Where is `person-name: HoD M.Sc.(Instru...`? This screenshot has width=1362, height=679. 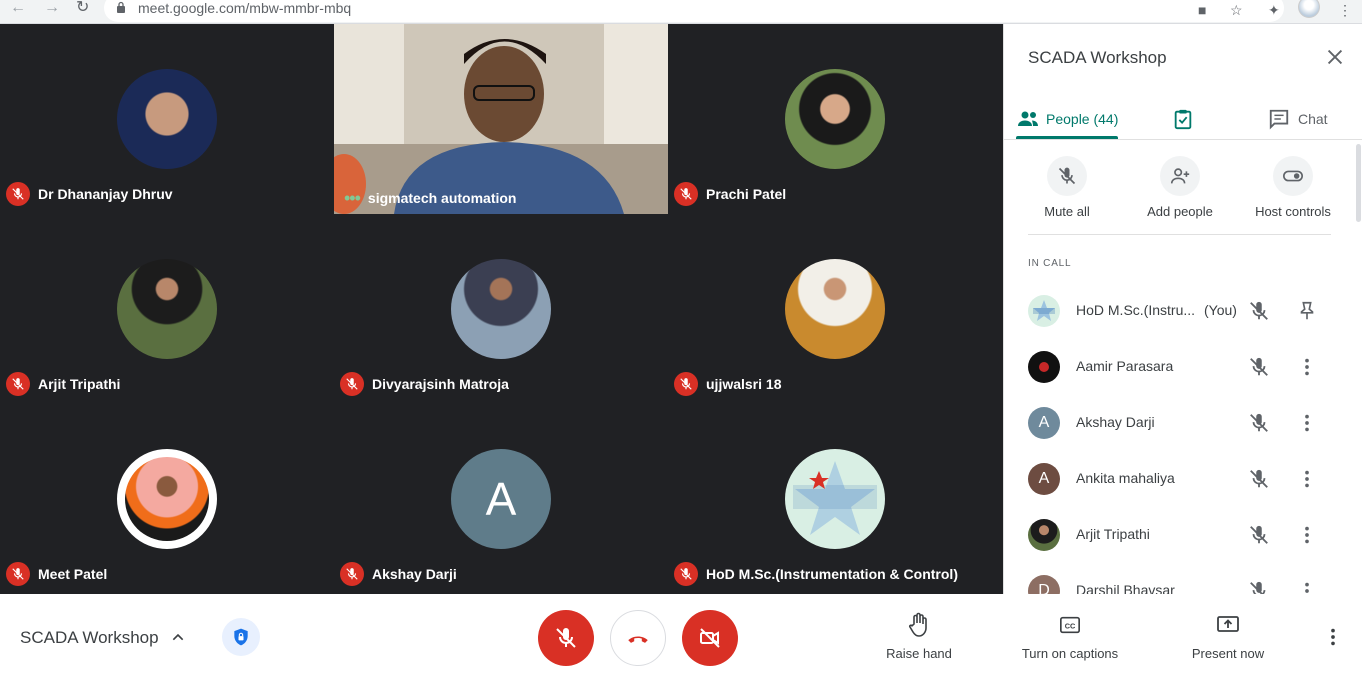
person-name: HoD M.Sc.(Instru... is located at coordinates (1136, 310).